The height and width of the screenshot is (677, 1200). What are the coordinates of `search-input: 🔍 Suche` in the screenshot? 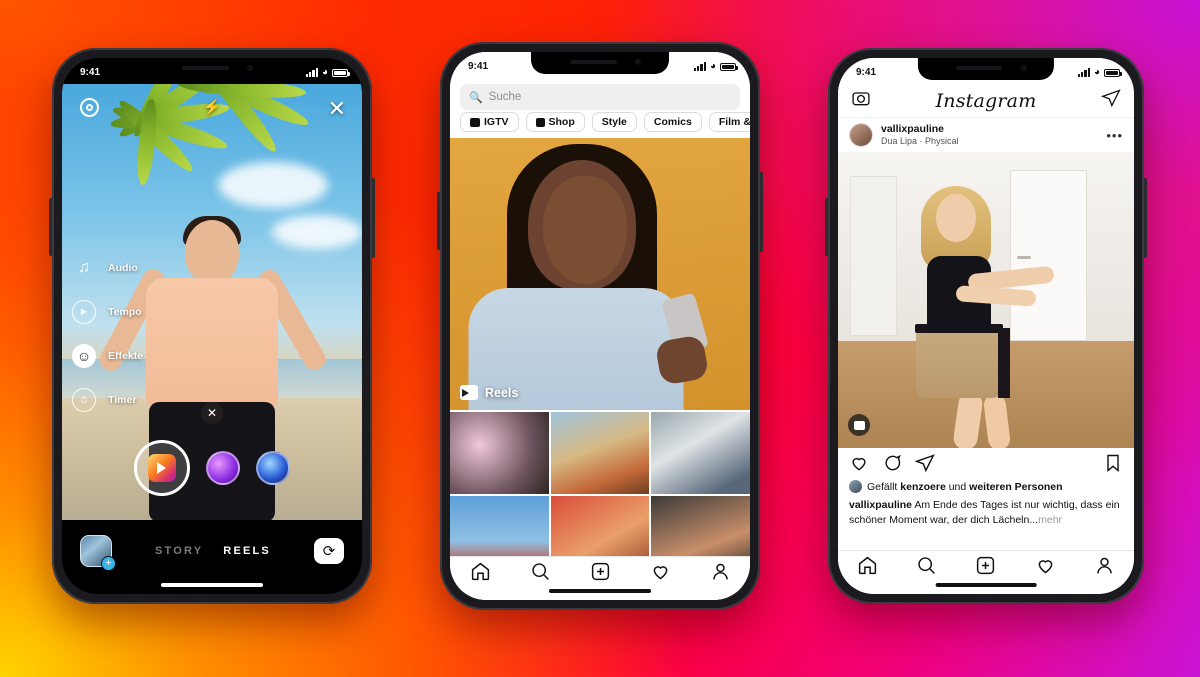 It's located at (600, 97).